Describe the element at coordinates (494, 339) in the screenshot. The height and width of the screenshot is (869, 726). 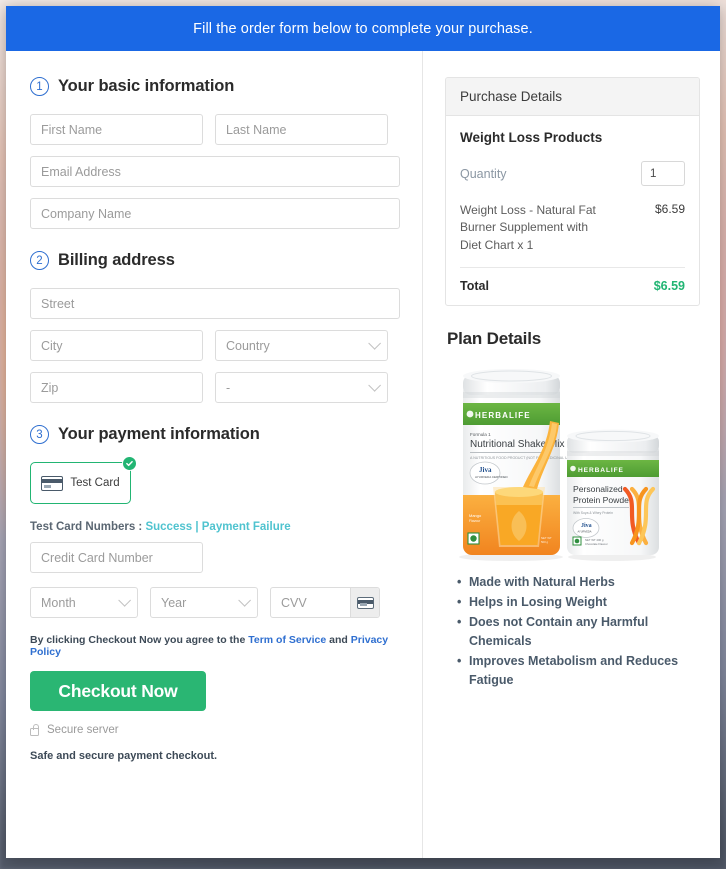
I see `plan-details-title: Plan Details` at that location.